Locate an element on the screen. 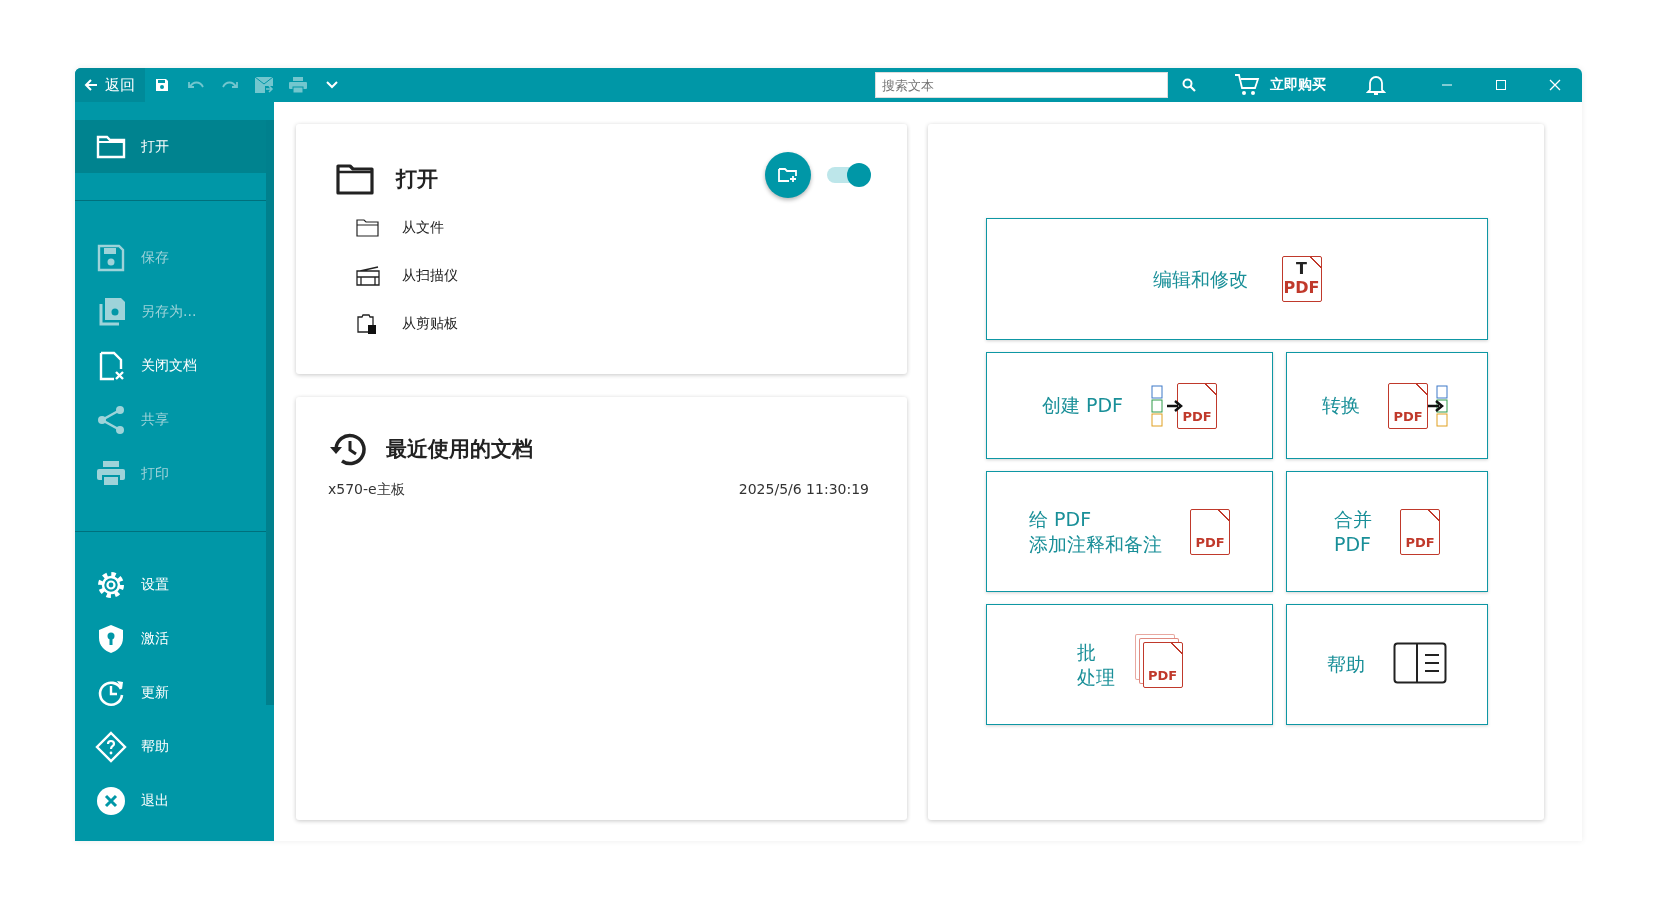  sidebar-item: 激活 is located at coordinates (170, 639).